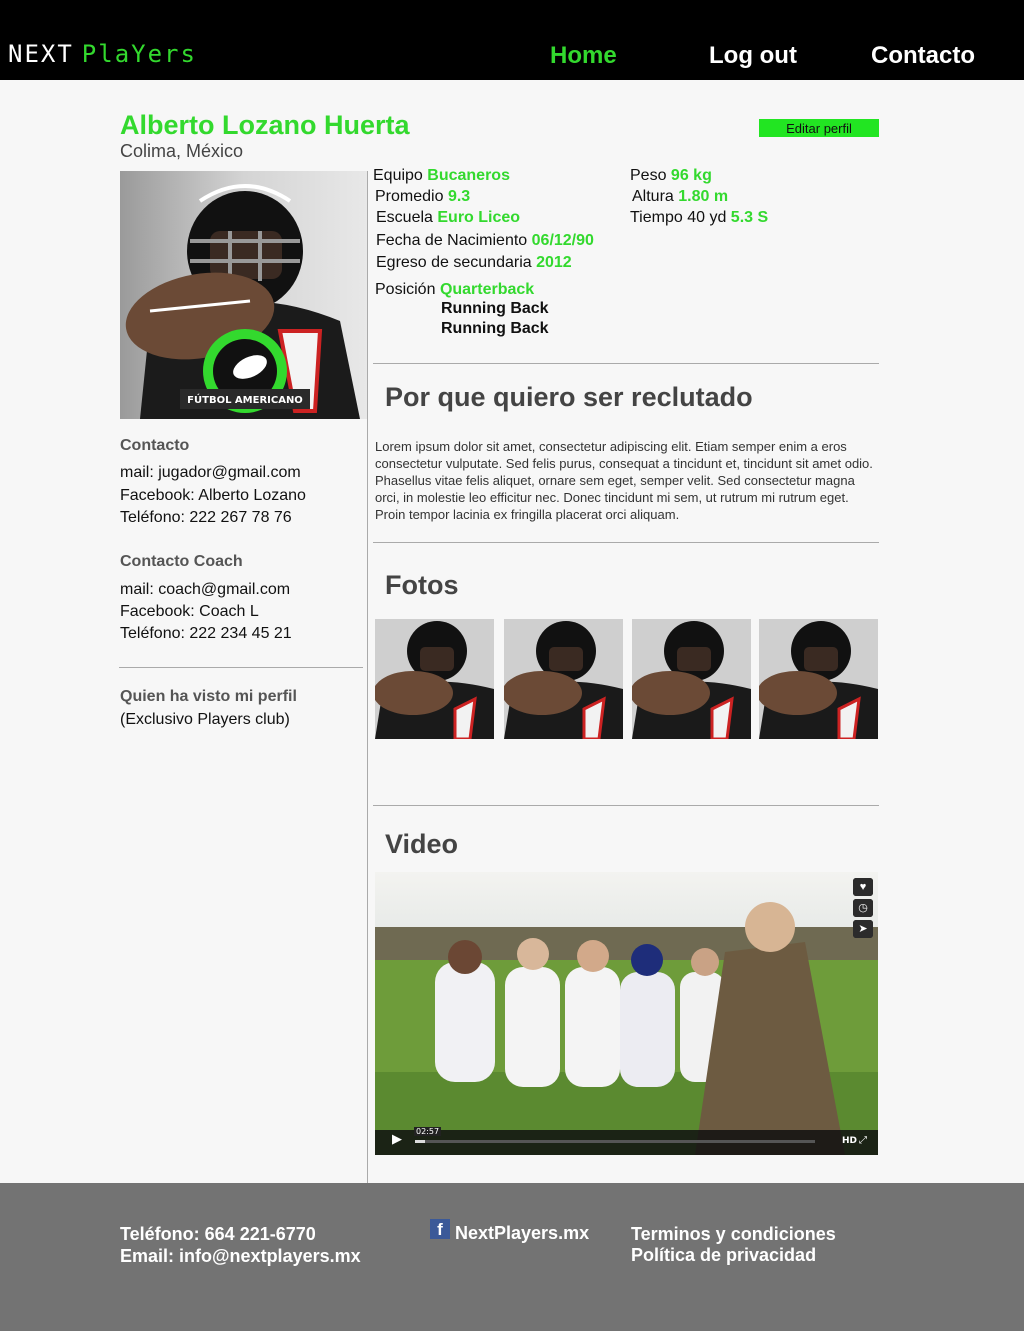  Describe the element at coordinates (241, 667) in the screenshot. I see `left-divider` at that location.